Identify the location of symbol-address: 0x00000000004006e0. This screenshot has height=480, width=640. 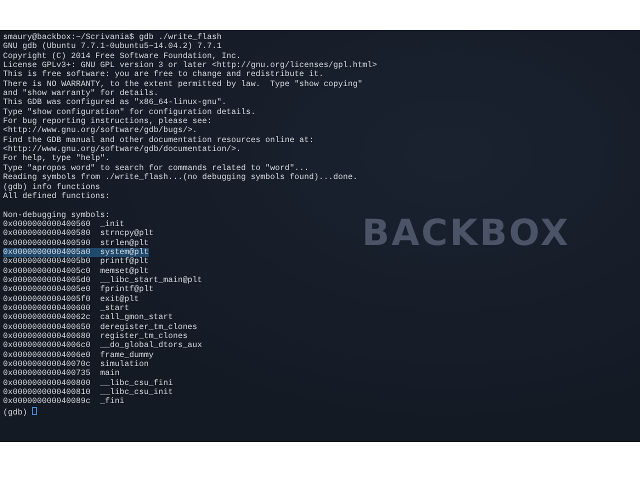
(46, 355).